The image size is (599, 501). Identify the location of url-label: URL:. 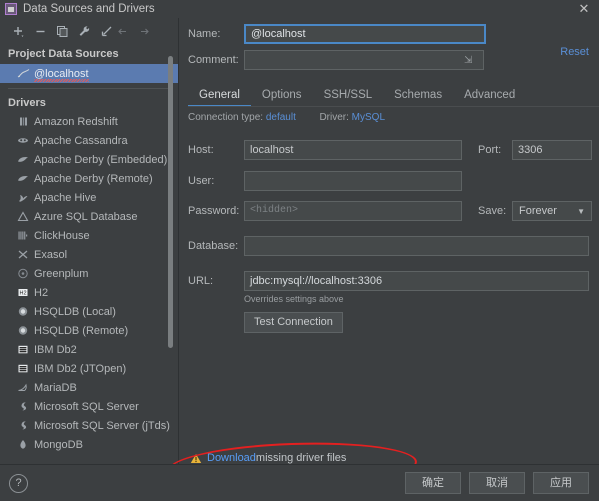
(201, 281).